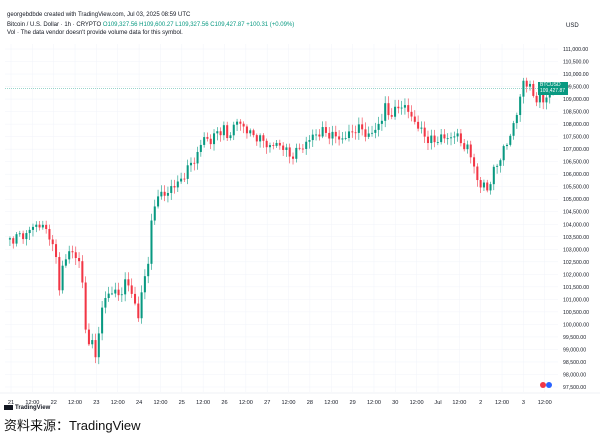  What do you see at coordinates (576, 263) in the screenshot?
I see `y-tick-label: 102,500.00` at bounding box center [576, 263].